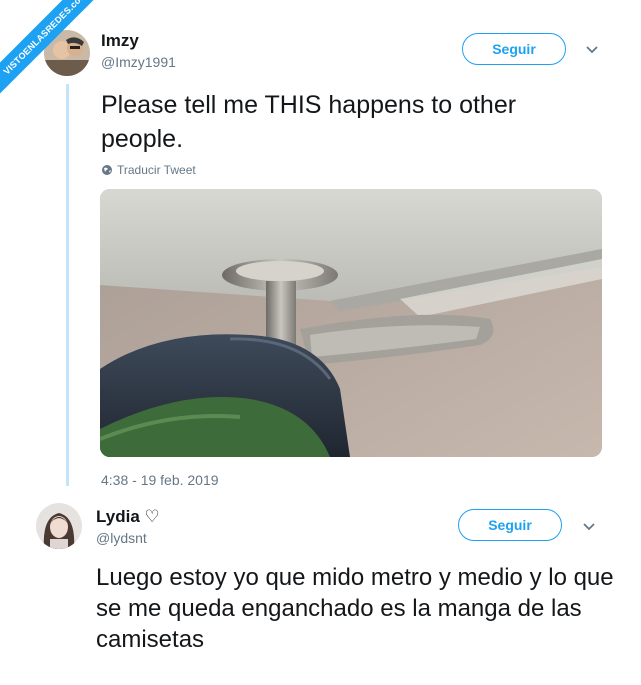 The image size is (641, 685). Describe the element at coordinates (67, 285) in the screenshot. I see `thread-line` at that location.